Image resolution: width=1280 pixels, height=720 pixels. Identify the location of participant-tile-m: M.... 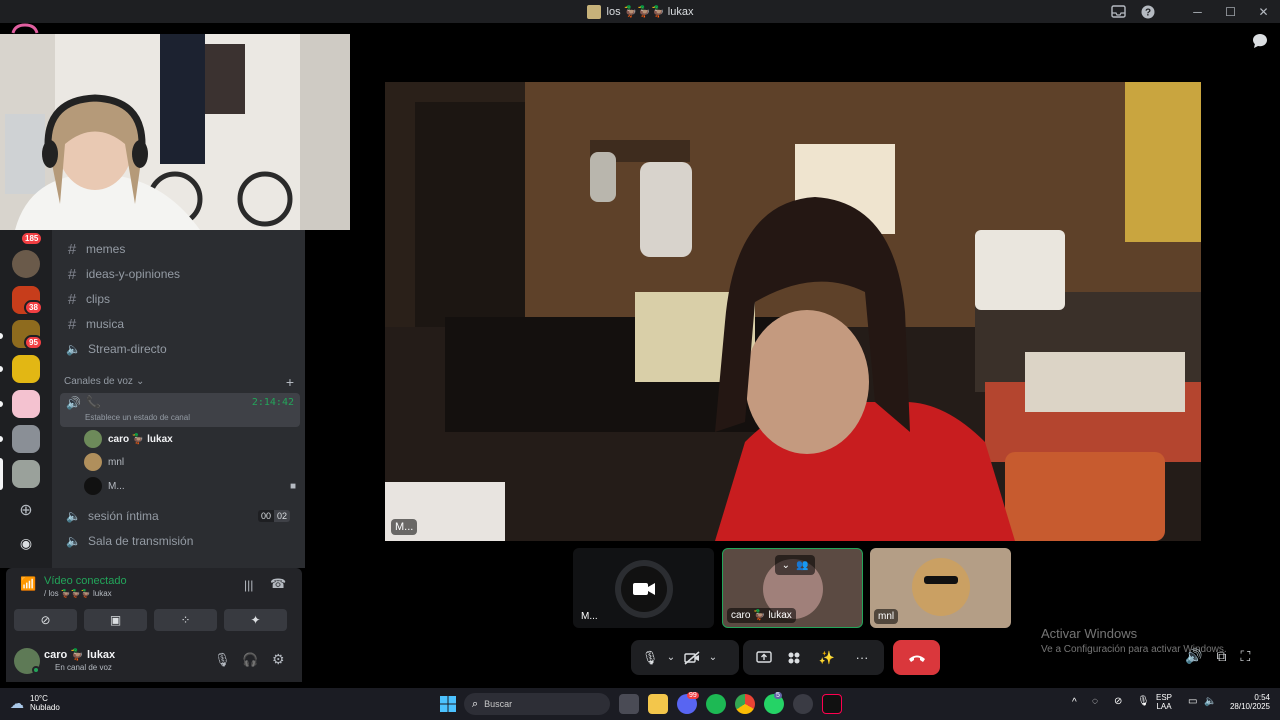
(643, 588).